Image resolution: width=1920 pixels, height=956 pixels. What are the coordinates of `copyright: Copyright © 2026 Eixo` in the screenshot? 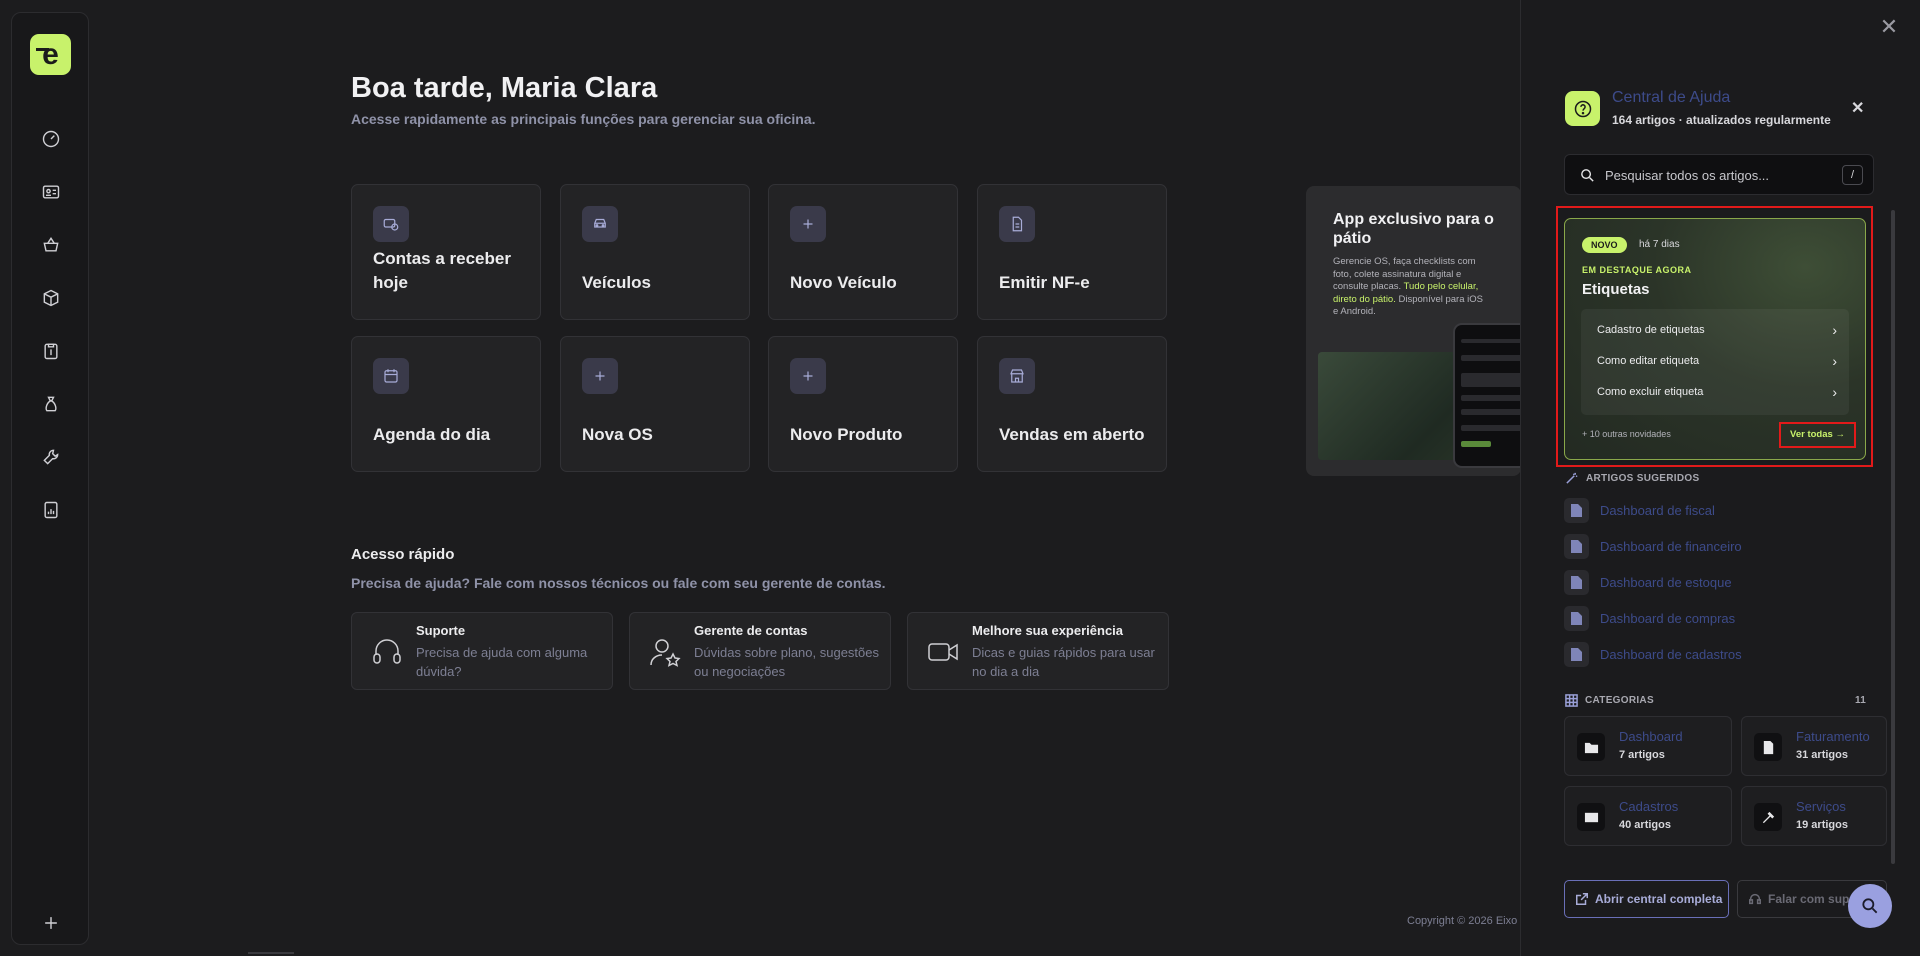 It's located at (1462, 921).